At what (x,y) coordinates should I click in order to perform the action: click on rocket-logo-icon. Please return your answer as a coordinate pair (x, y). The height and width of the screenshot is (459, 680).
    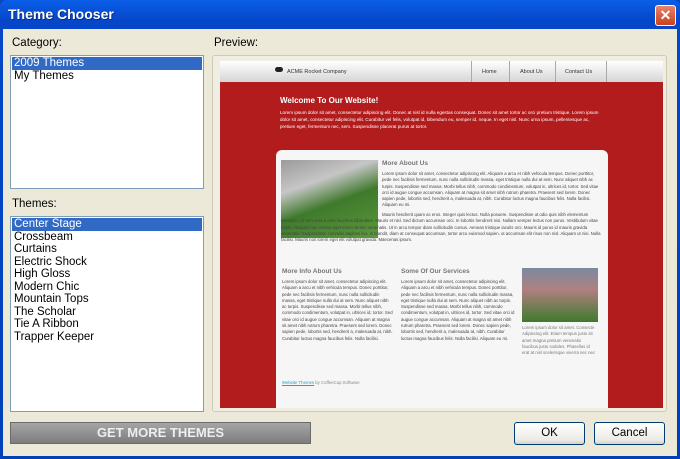
    Looking at the image, I should click on (279, 69).